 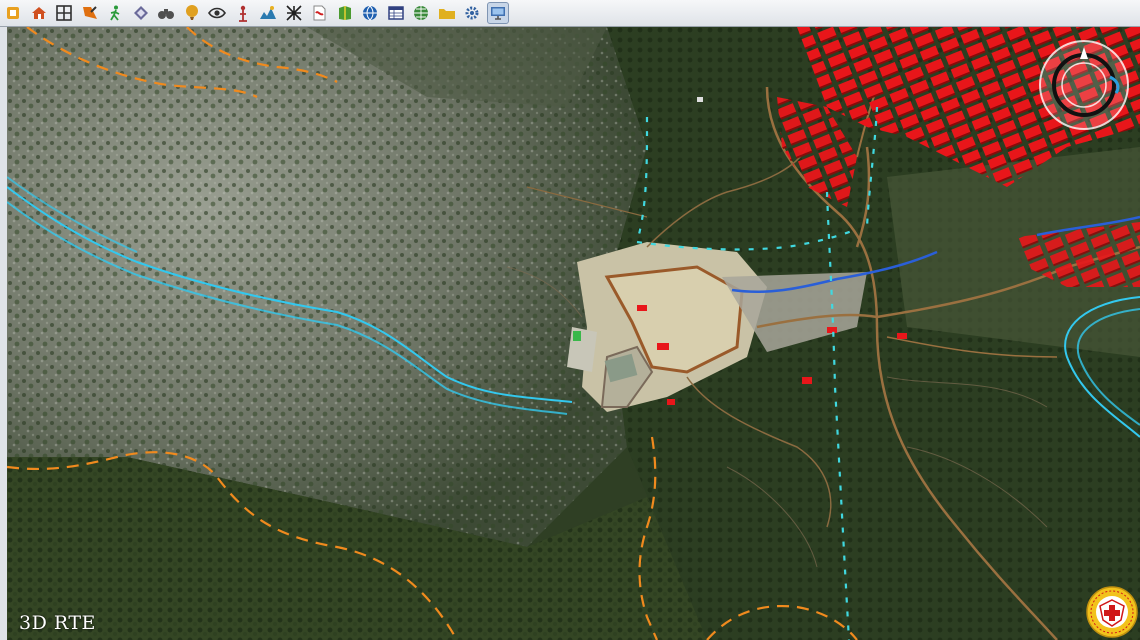 I want to click on terrain-profile-icon, so click(x=268, y=12).